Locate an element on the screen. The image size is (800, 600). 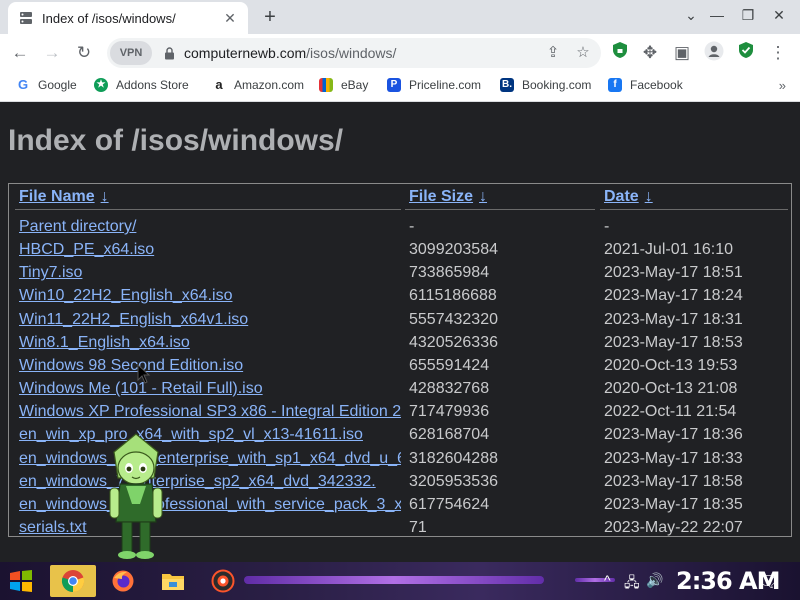
google-icon: G is located at coordinates (23, 84).